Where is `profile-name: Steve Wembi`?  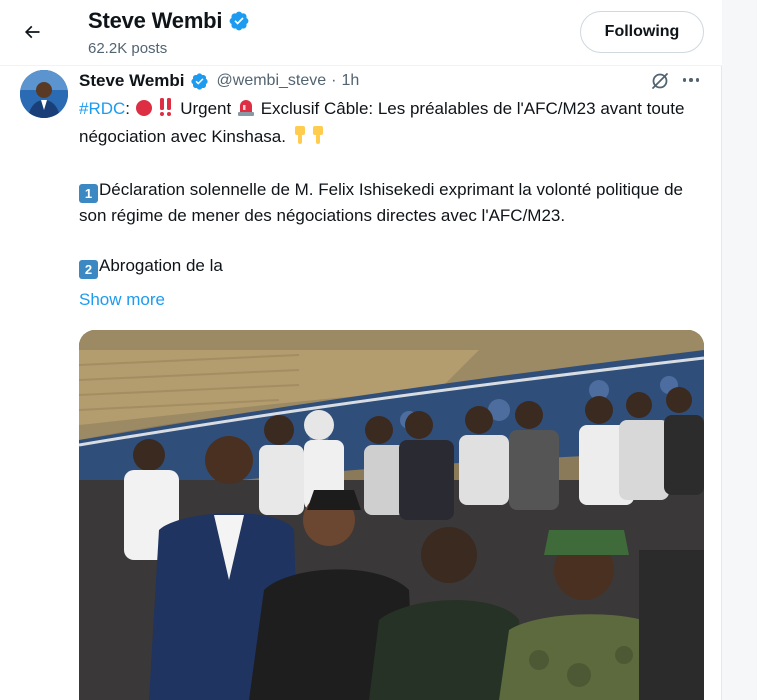
profile-name: Steve Wembi is located at coordinates (155, 20).